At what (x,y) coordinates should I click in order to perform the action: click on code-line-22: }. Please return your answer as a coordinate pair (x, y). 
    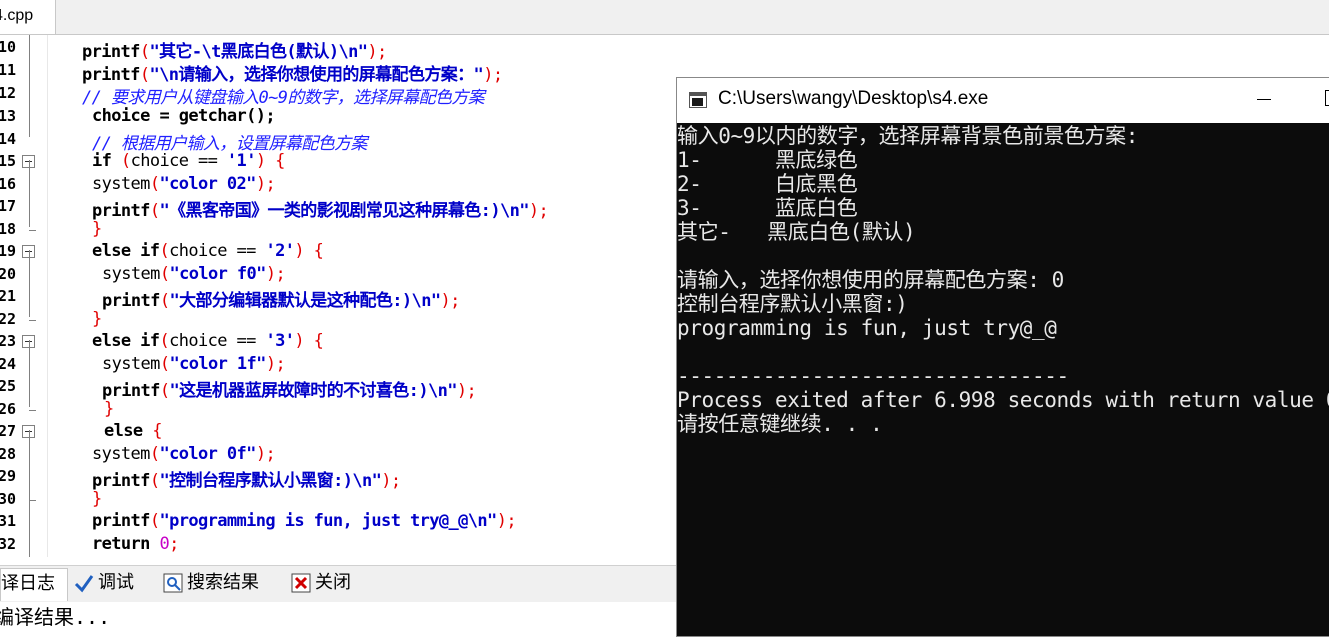
    Looking at the image, I should click on (97, 319).